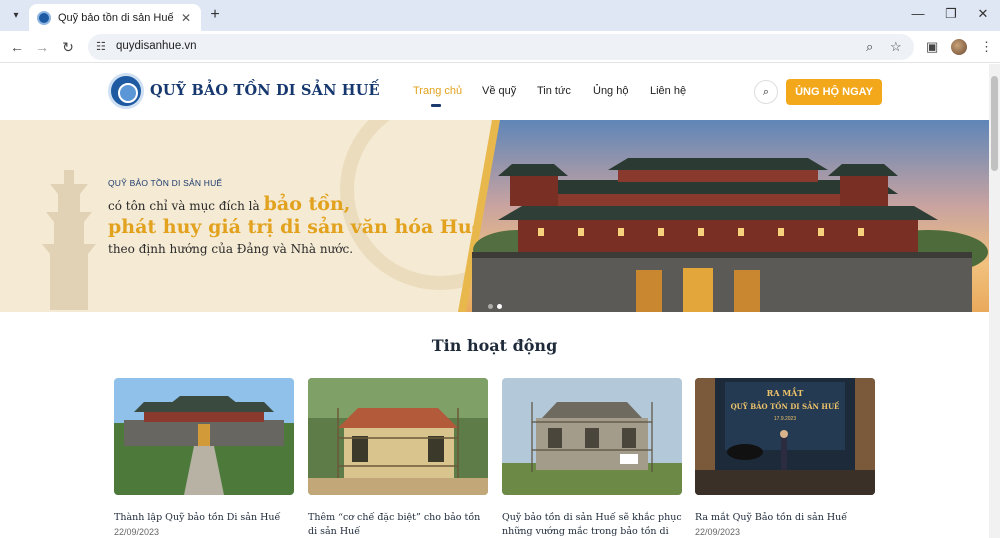 Image resolution: width=1000 pixels, height=538 pixels. I want to click on hero-subtitle: QUỸ BẢO TỒN DI SẢN HUẾ, so click(165, 183).